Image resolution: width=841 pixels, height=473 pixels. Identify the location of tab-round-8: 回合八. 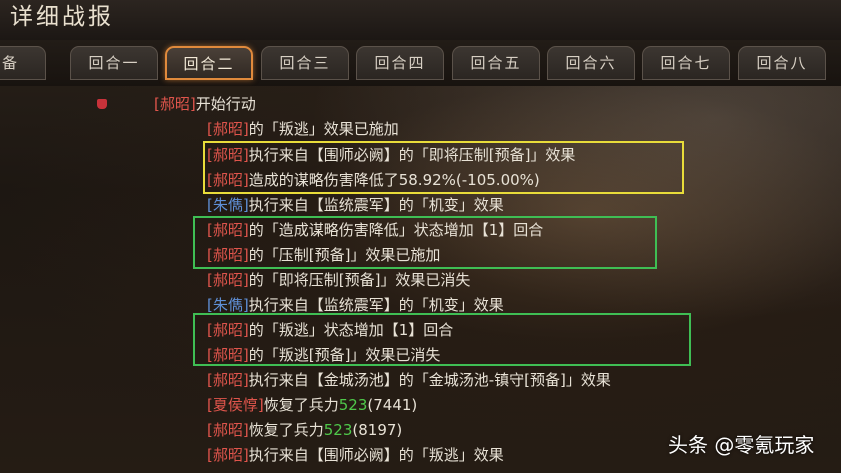
(782, 63).